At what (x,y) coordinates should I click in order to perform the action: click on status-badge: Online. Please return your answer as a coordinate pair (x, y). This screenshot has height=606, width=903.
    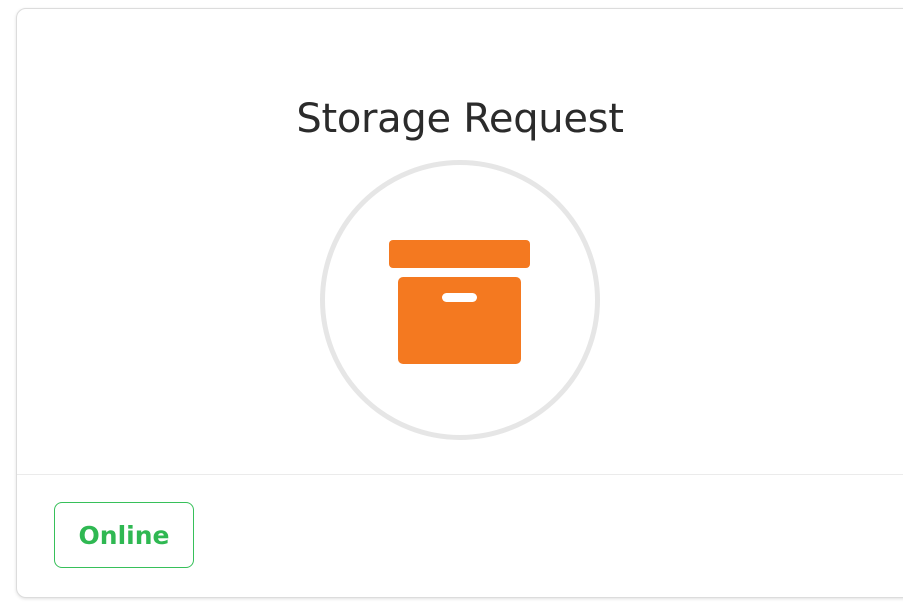
    Looking at the image, I should click on (124, 535).